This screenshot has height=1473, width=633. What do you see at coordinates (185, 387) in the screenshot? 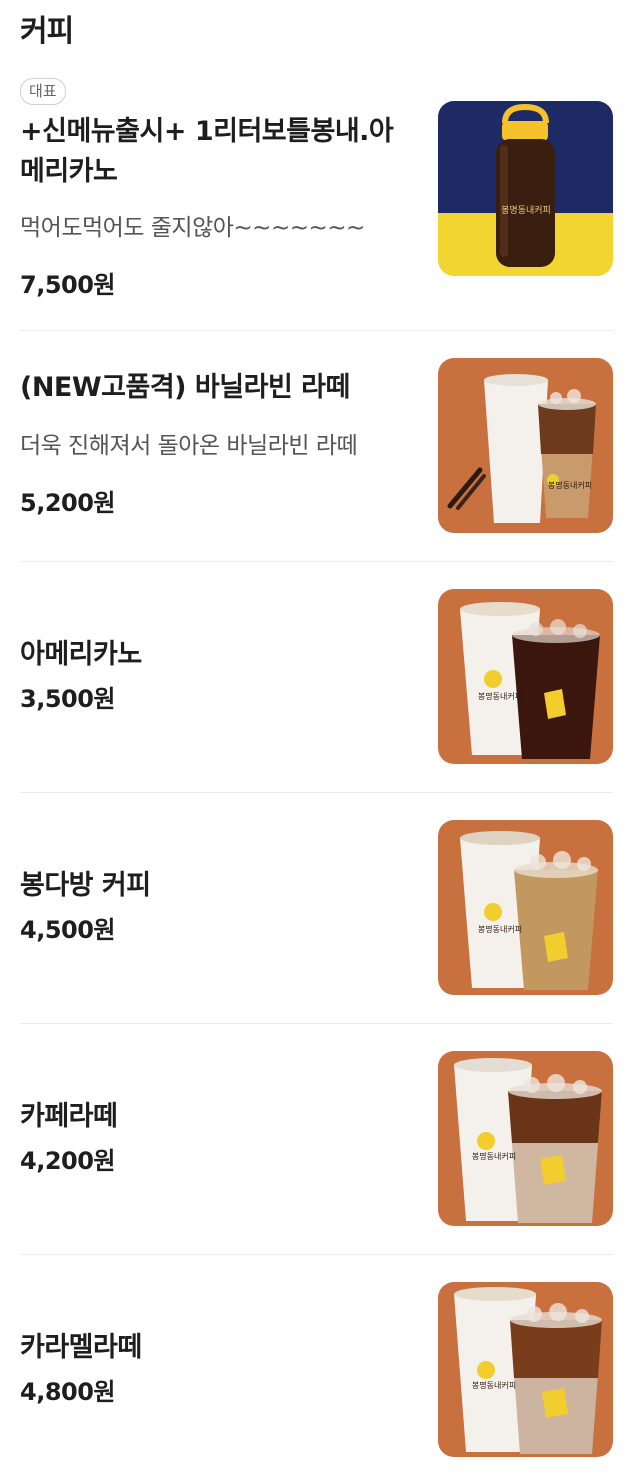
I see `menu-item-name: (NEW고품격) 바닐라빈 라떼` at bounding box center [185, 387].